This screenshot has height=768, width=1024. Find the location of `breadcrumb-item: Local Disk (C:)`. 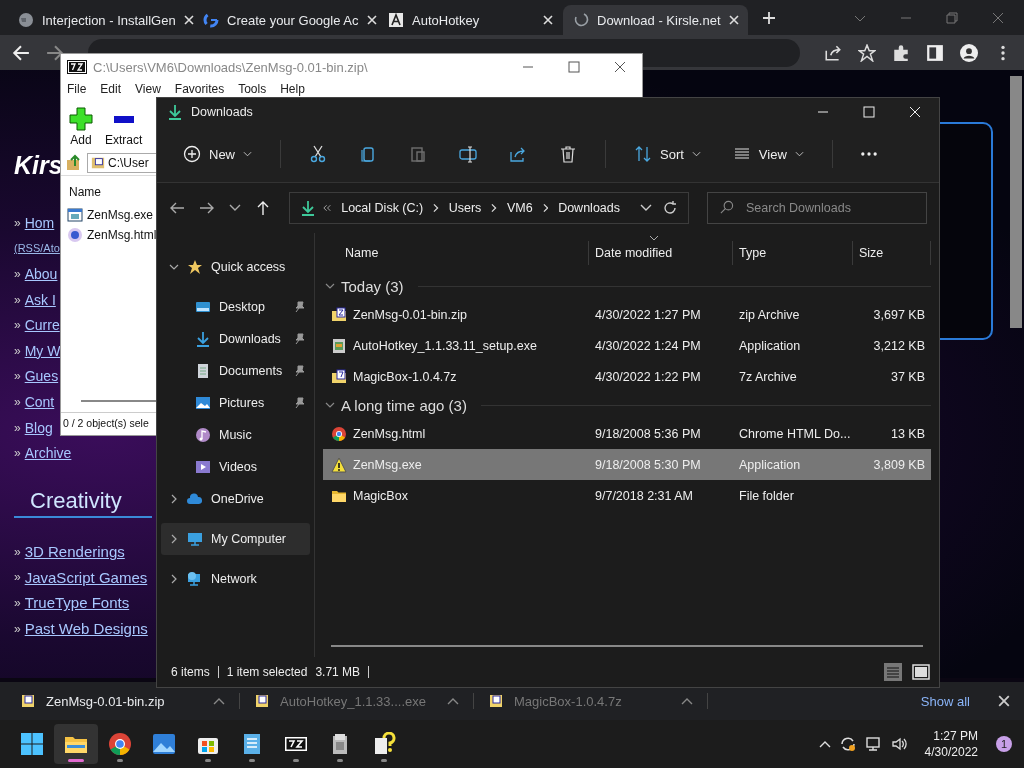

breadcrumb-item: Local Disk (C:) is located at coordinates (382, 208).